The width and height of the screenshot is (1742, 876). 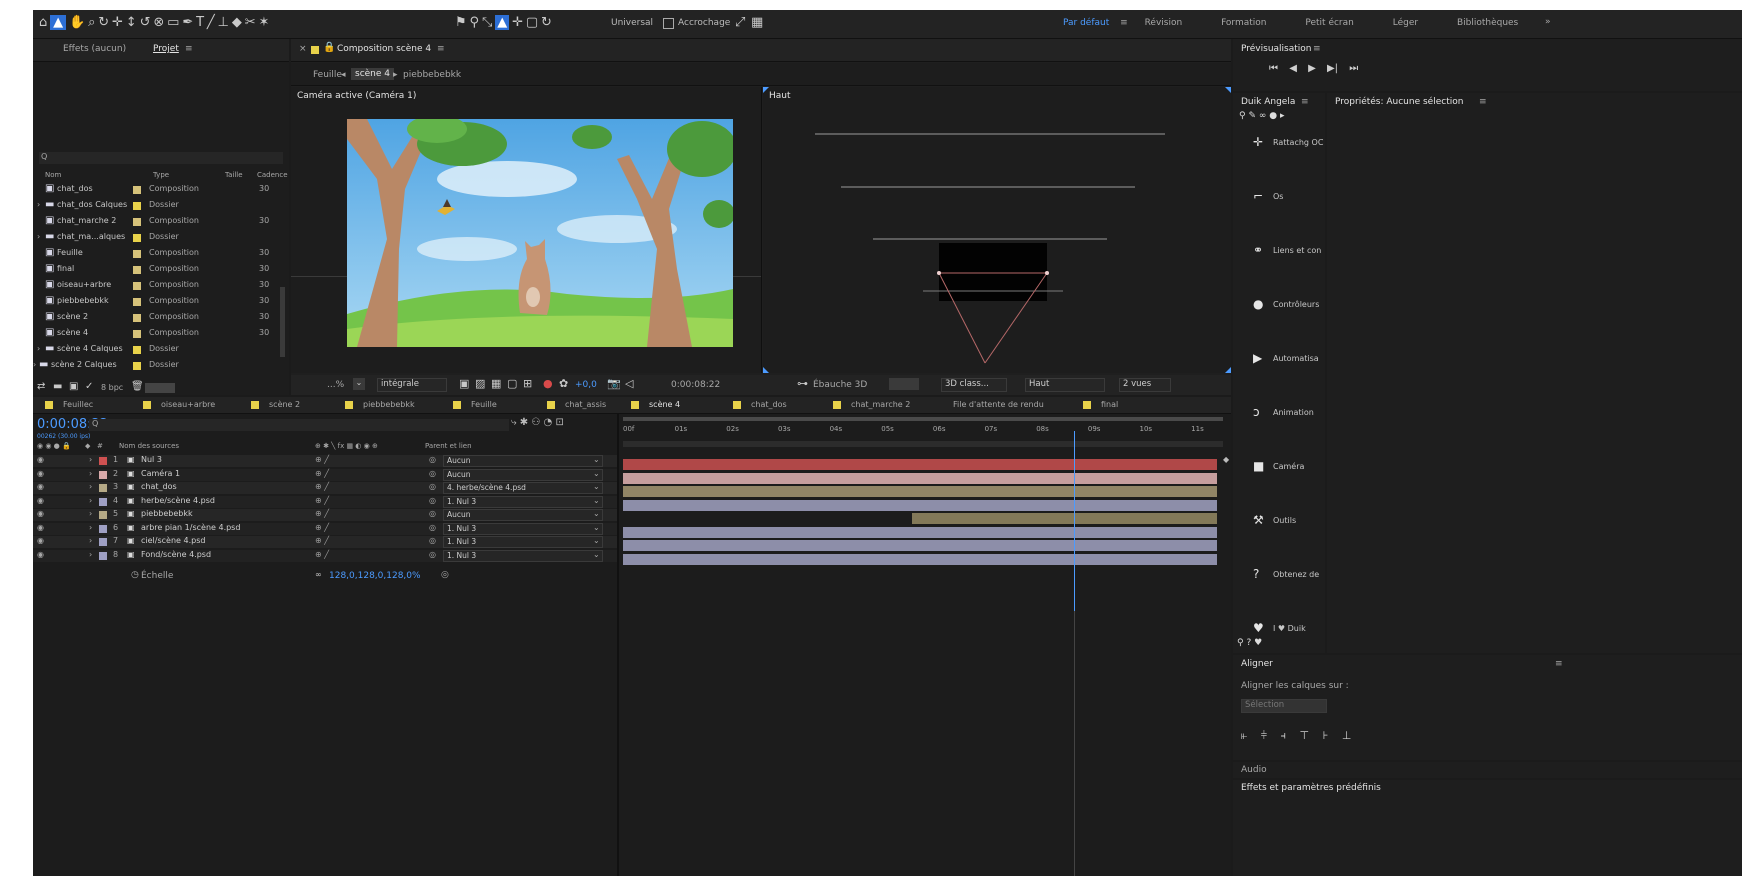 I want to click on puppet-tool-icon: ✶, so click(x=263, y=22).